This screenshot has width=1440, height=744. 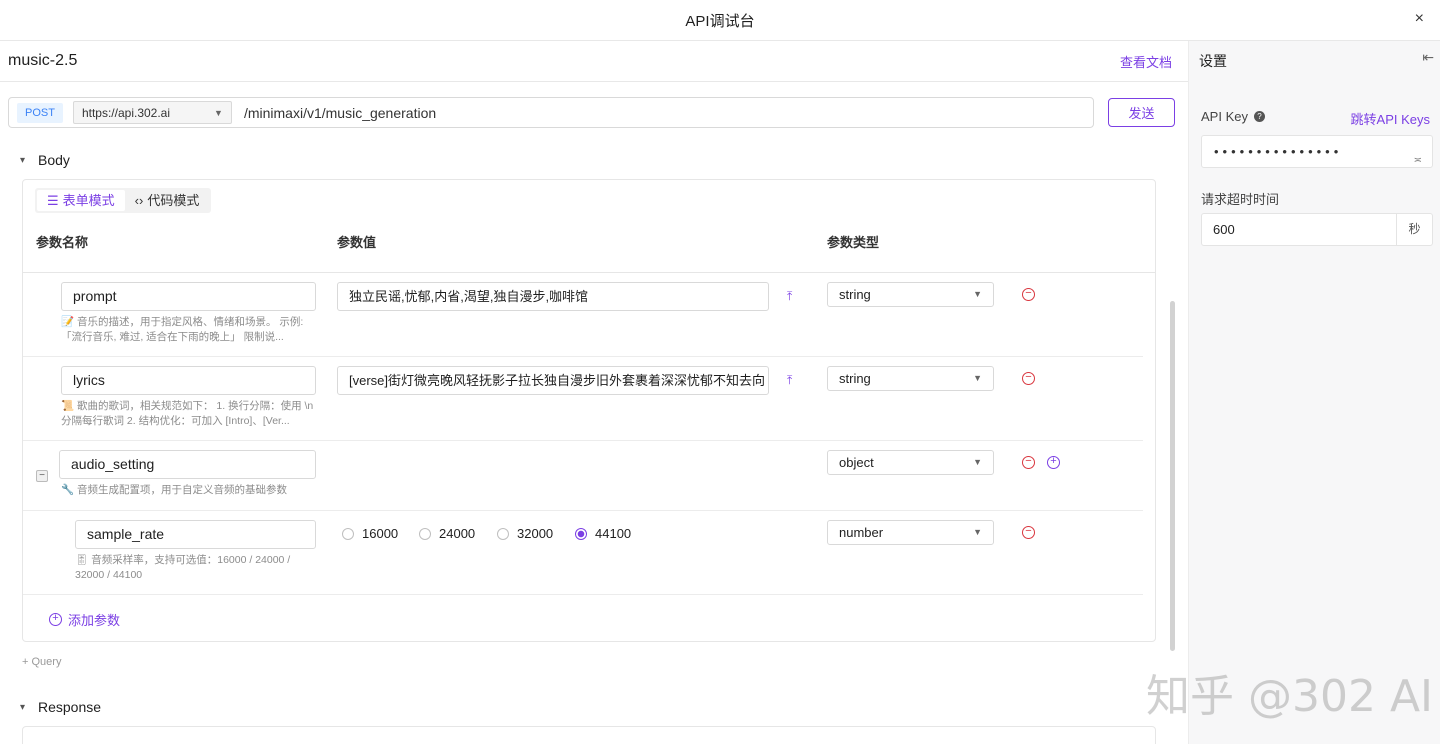 I want to click on radio-44100: 44100, so click(x=603, y=533).